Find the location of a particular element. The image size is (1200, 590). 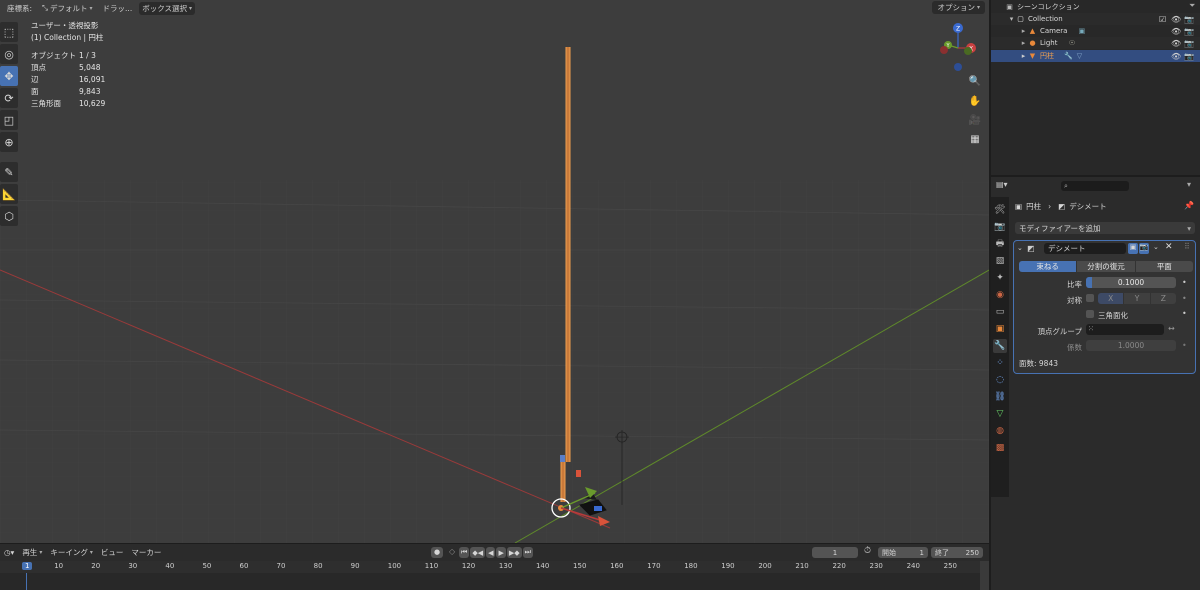

editor-type-dropdown: ▤▾ is located at coordinates (1002, 184).